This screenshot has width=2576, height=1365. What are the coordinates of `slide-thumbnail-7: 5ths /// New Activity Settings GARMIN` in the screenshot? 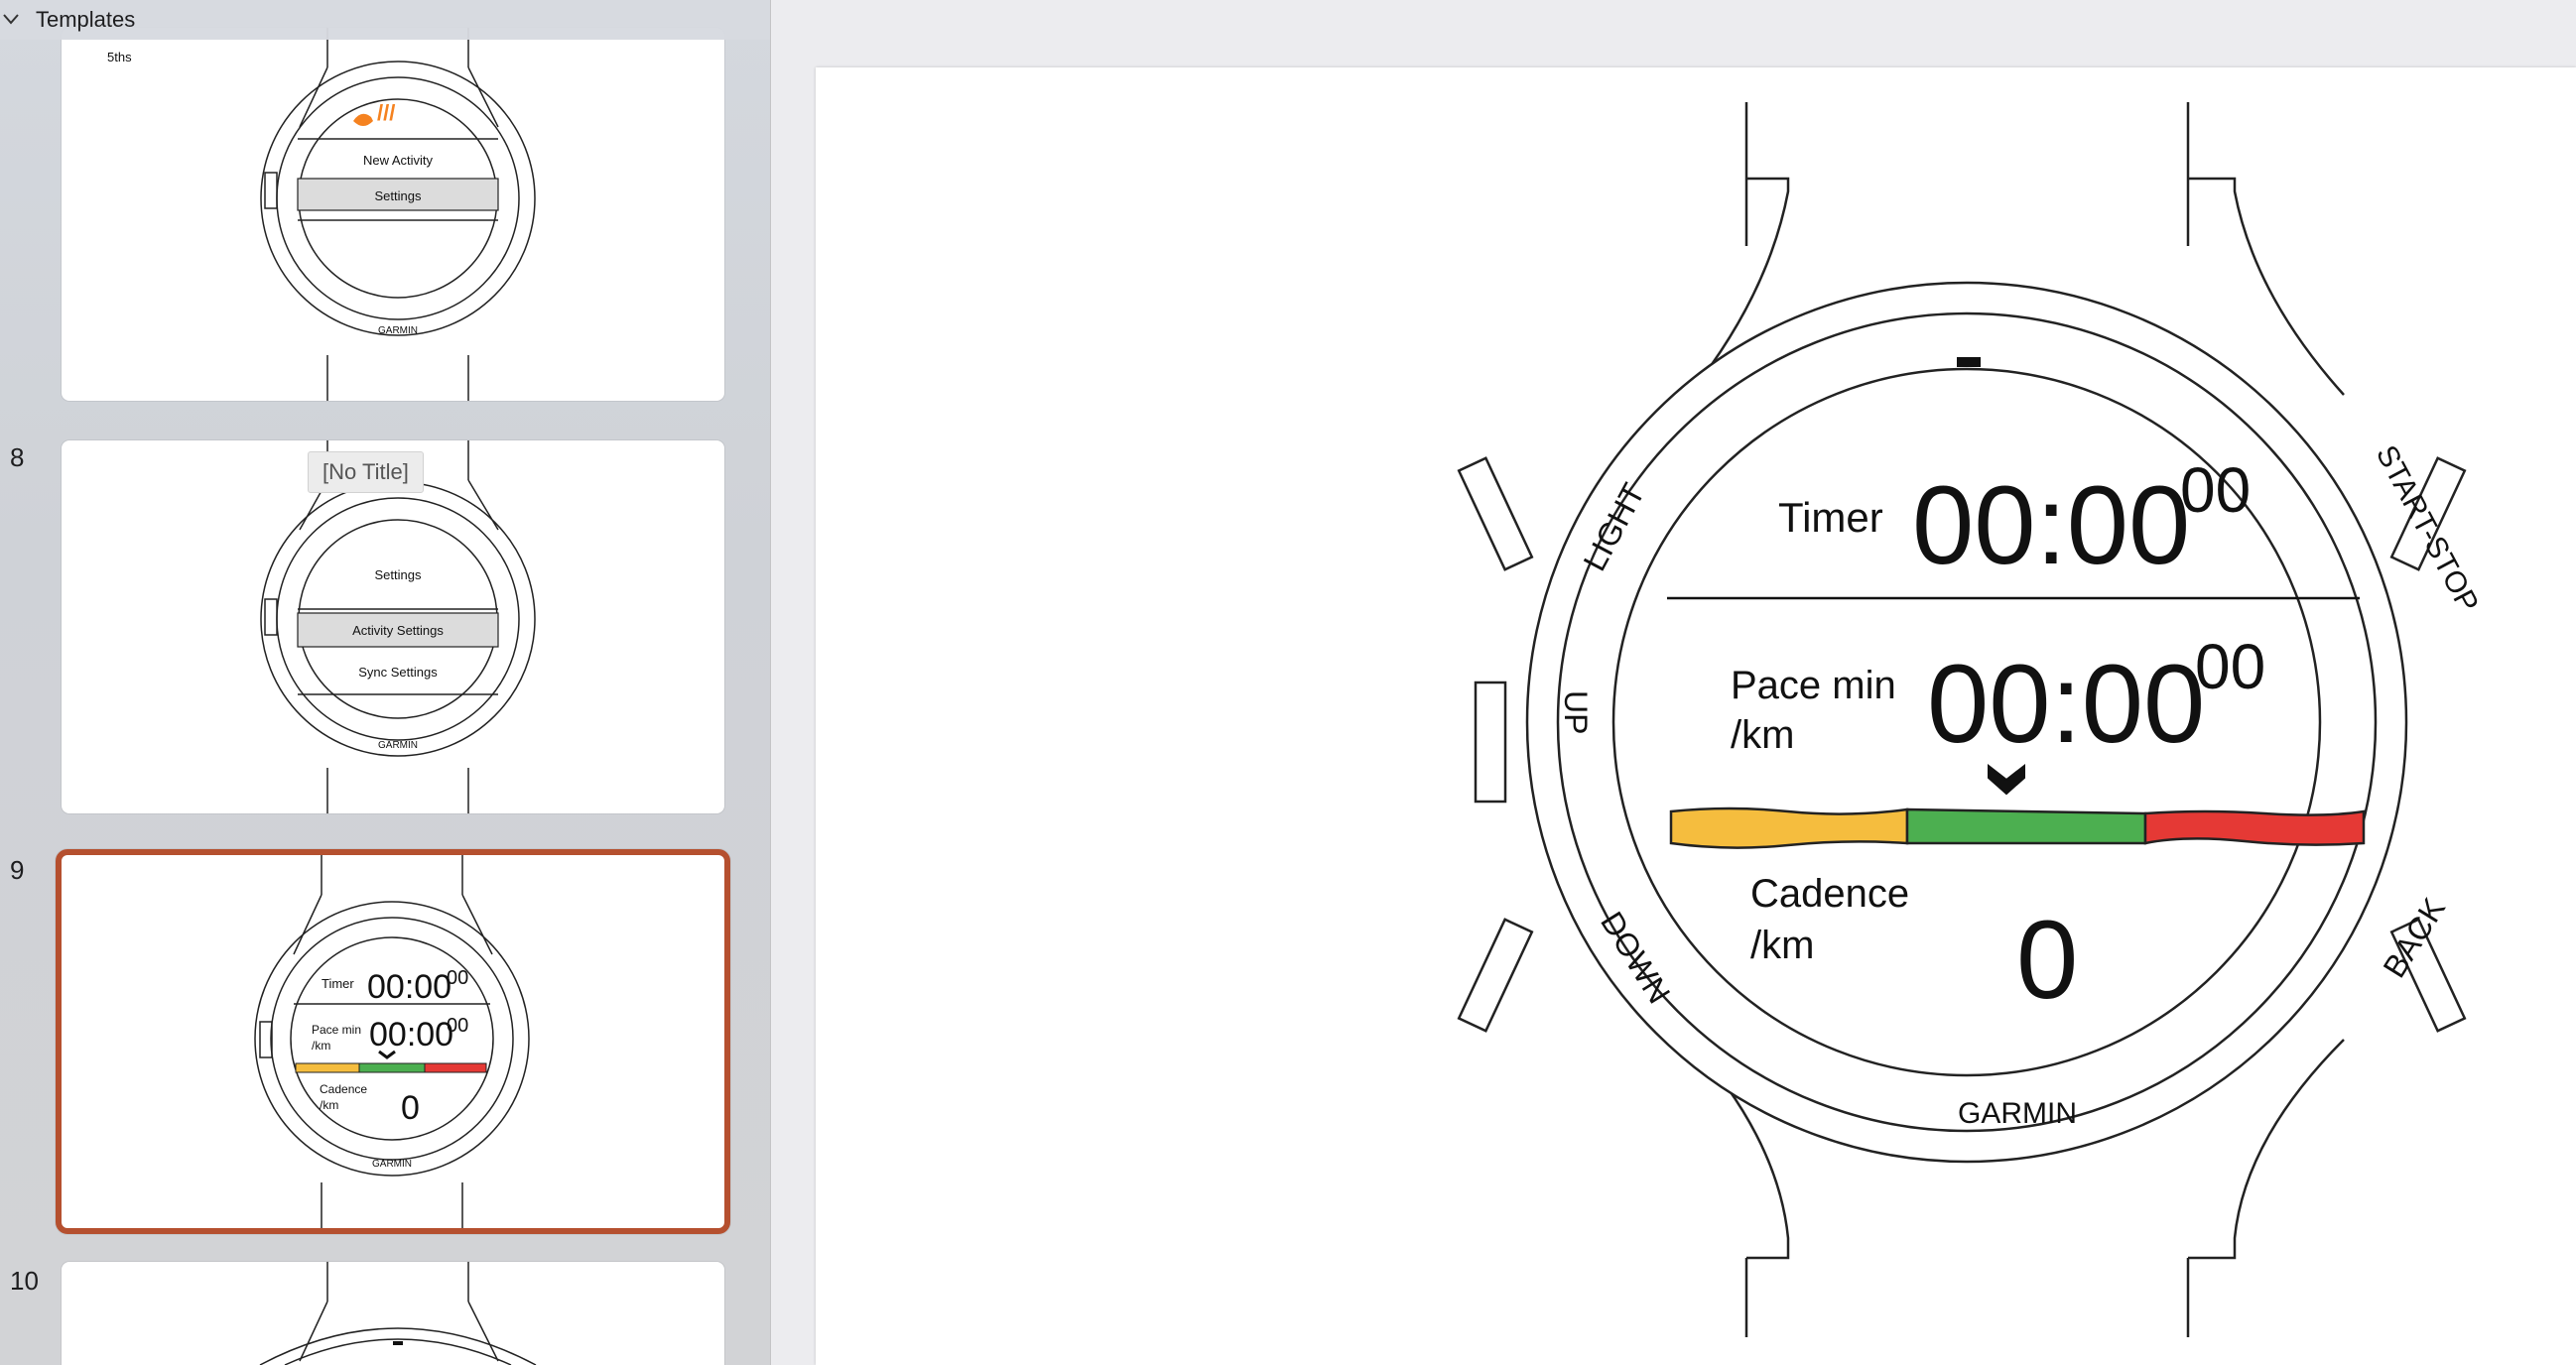 It's located at (393, 214).